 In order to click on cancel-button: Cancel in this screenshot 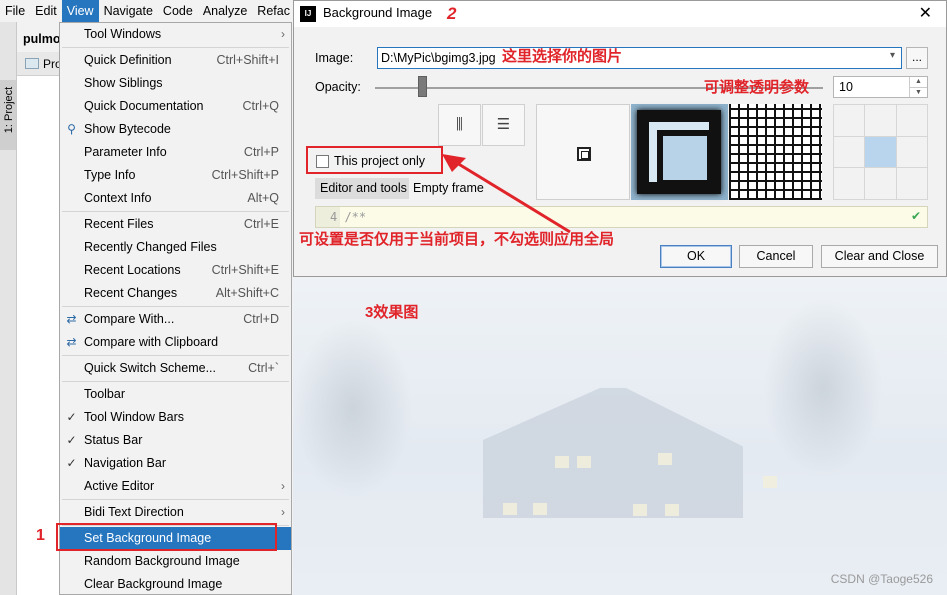, I will do `click(776, 256)`.